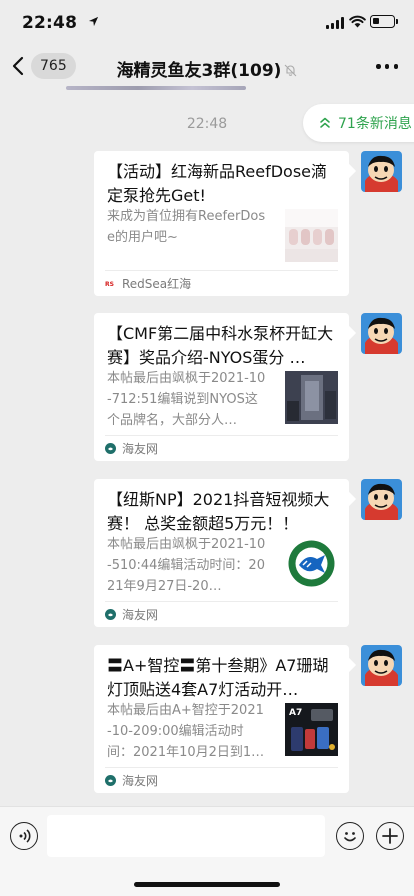  I want to click on voice-wave-icon, so click(25, 836).